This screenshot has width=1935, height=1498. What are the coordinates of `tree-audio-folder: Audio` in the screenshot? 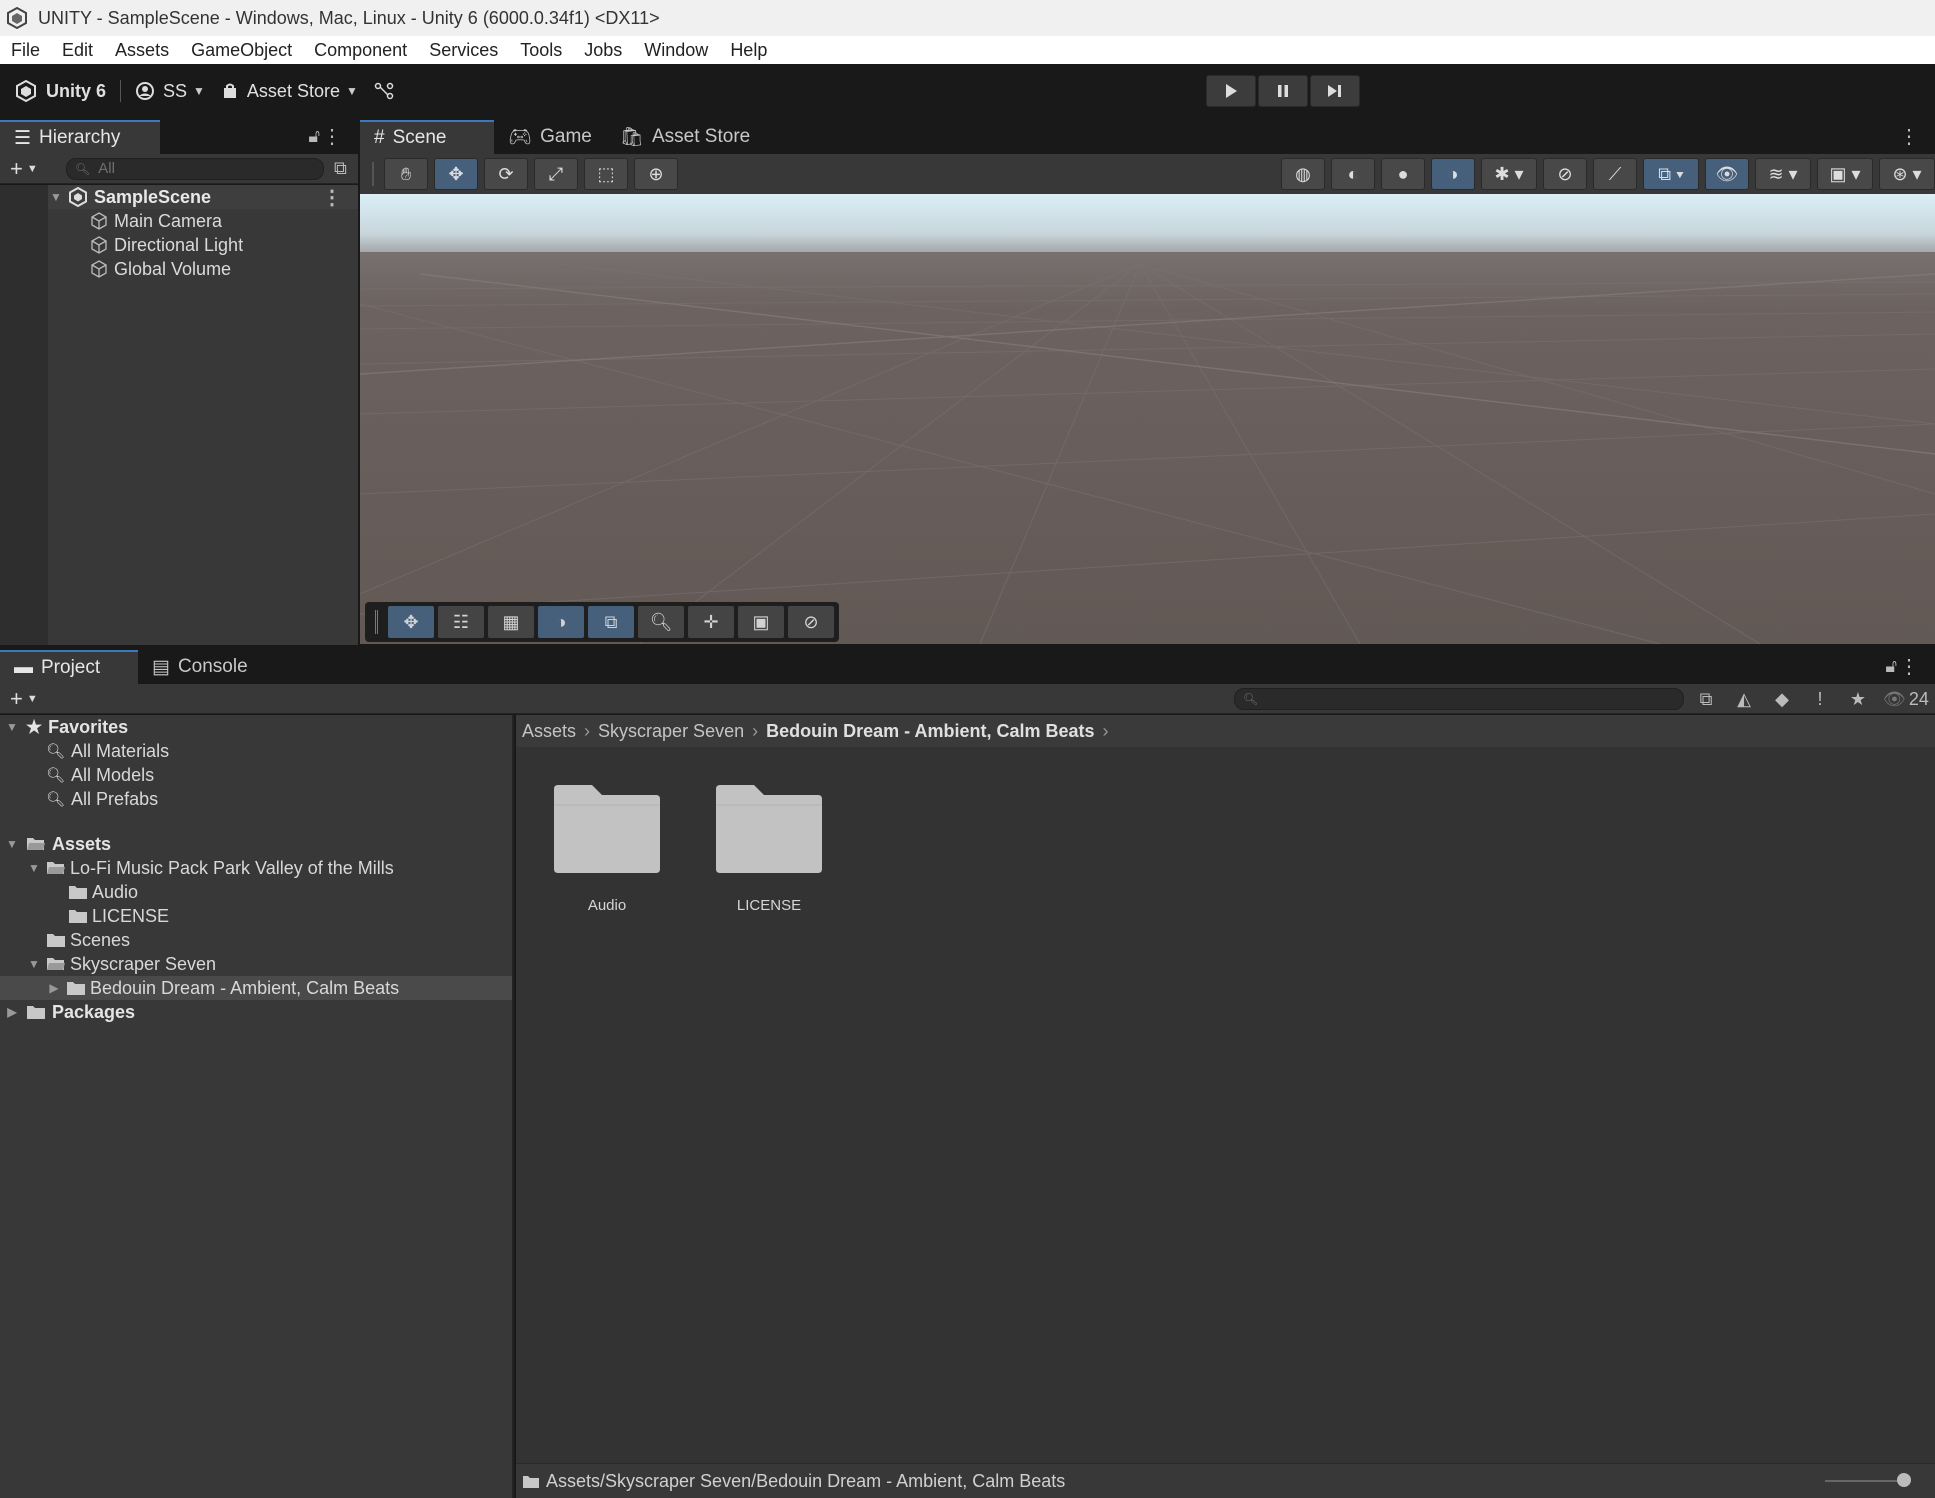 It's located at (103, 892).